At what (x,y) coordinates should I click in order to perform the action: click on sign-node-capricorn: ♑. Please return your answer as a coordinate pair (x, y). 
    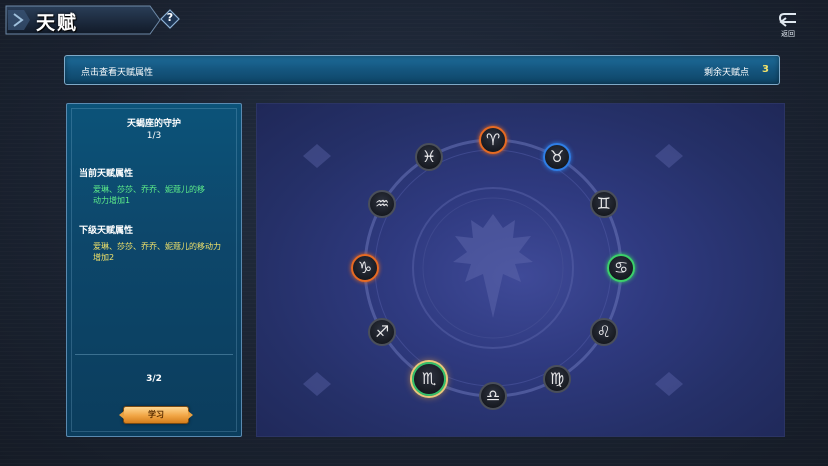
    Looking at the image, I should click on (365, 268).